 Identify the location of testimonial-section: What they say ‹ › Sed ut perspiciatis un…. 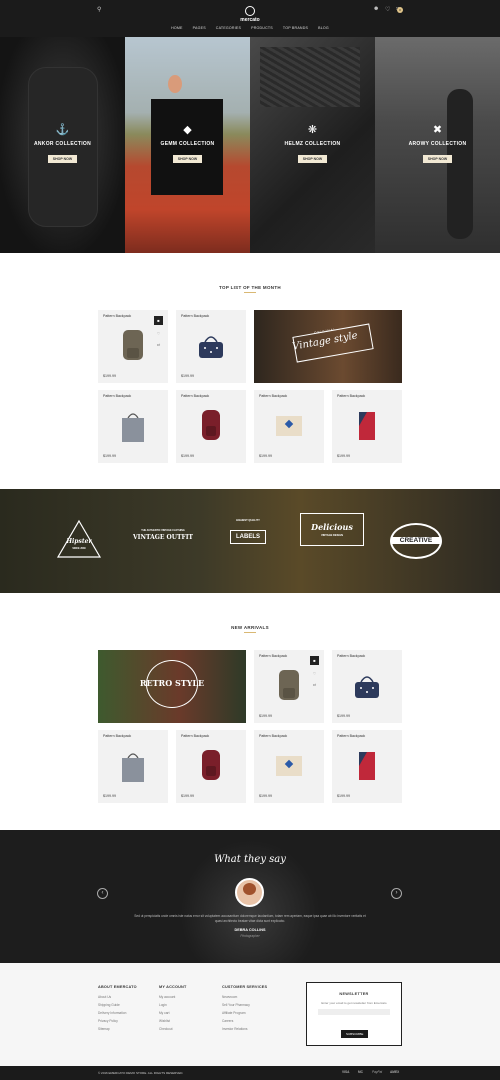
(250, 896).